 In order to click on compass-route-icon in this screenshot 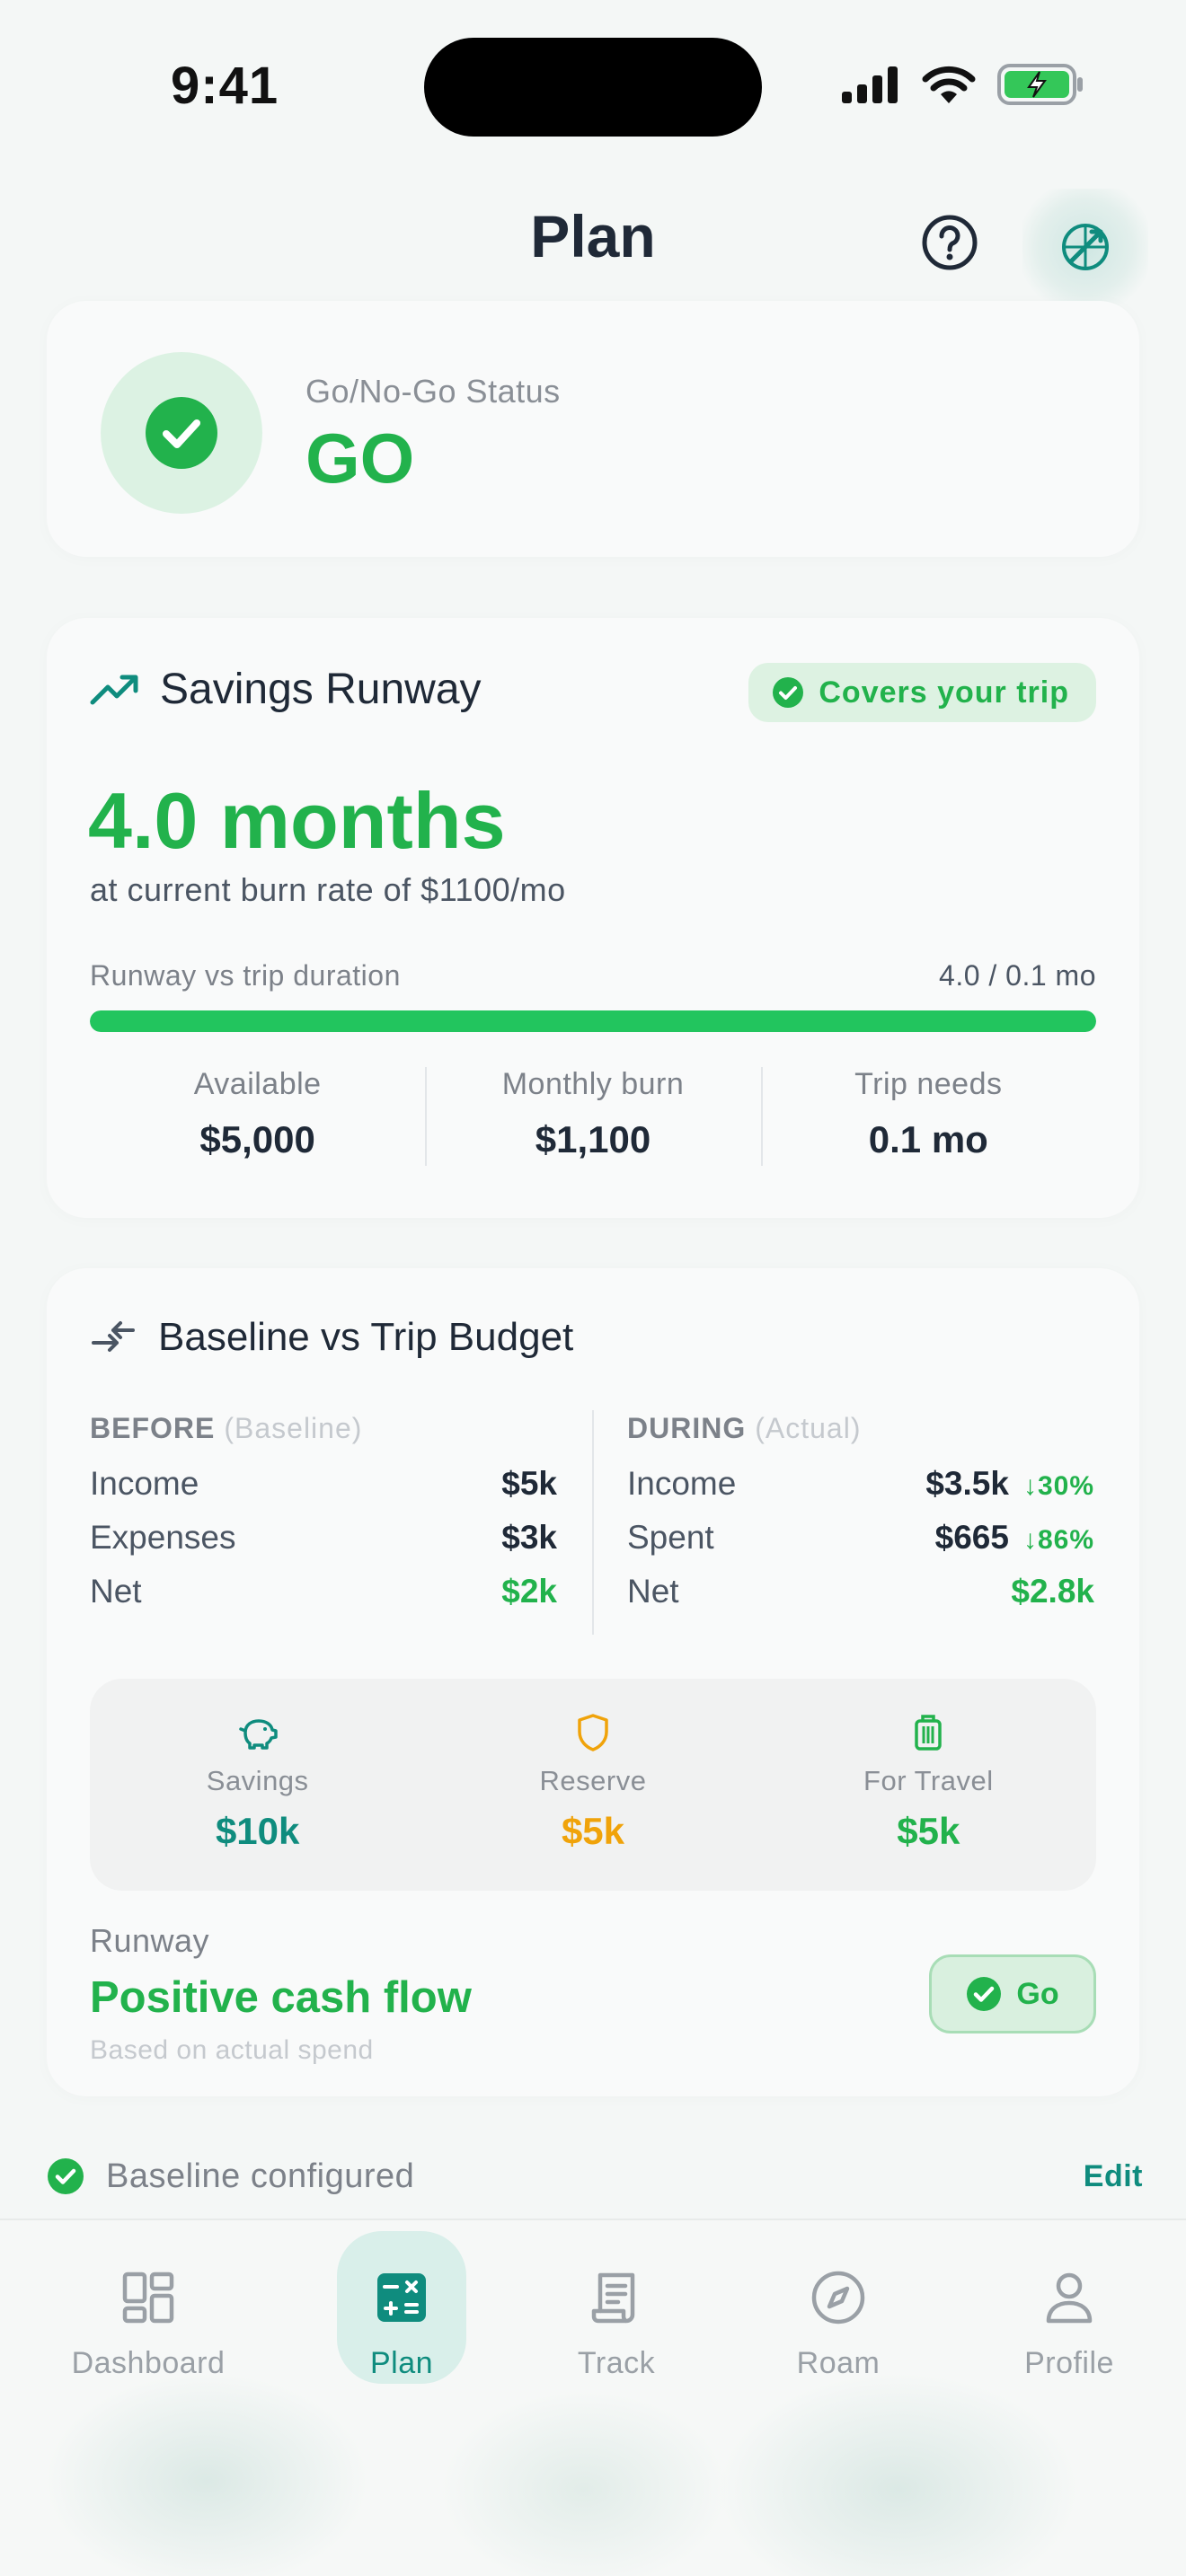, I will do `click(1085, 247)`.